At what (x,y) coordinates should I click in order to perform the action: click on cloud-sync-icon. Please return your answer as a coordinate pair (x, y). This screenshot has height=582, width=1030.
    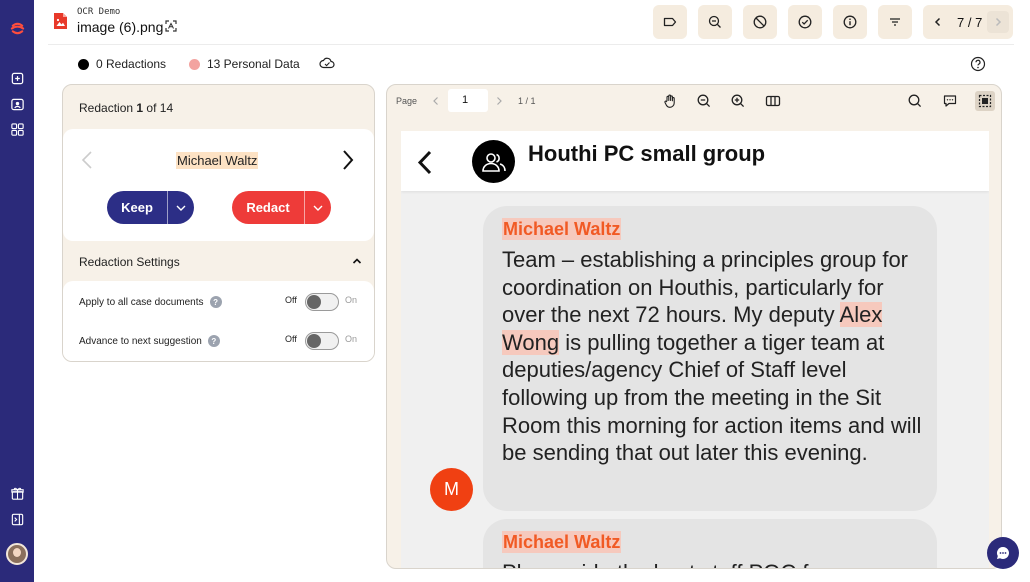
    Looking at the image, I should click on (327, 63).